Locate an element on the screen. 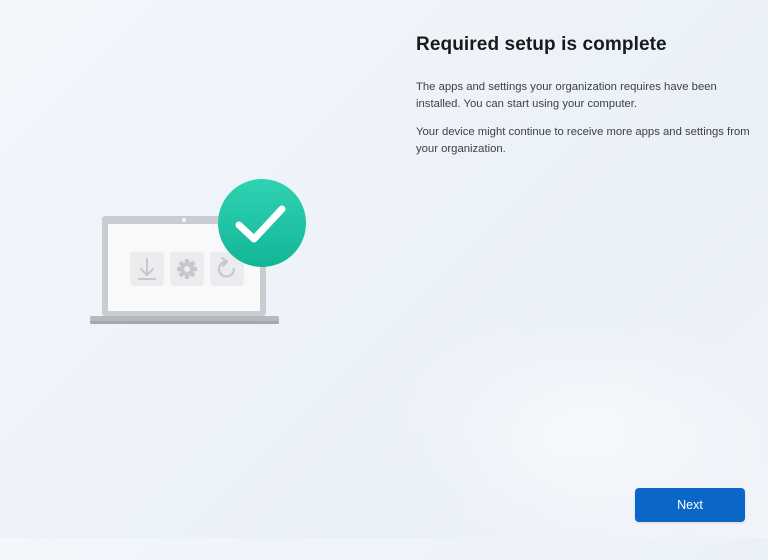 This screenshot has height=560, width=768. setup-complete-illustration is located at coordinates (199, 252).